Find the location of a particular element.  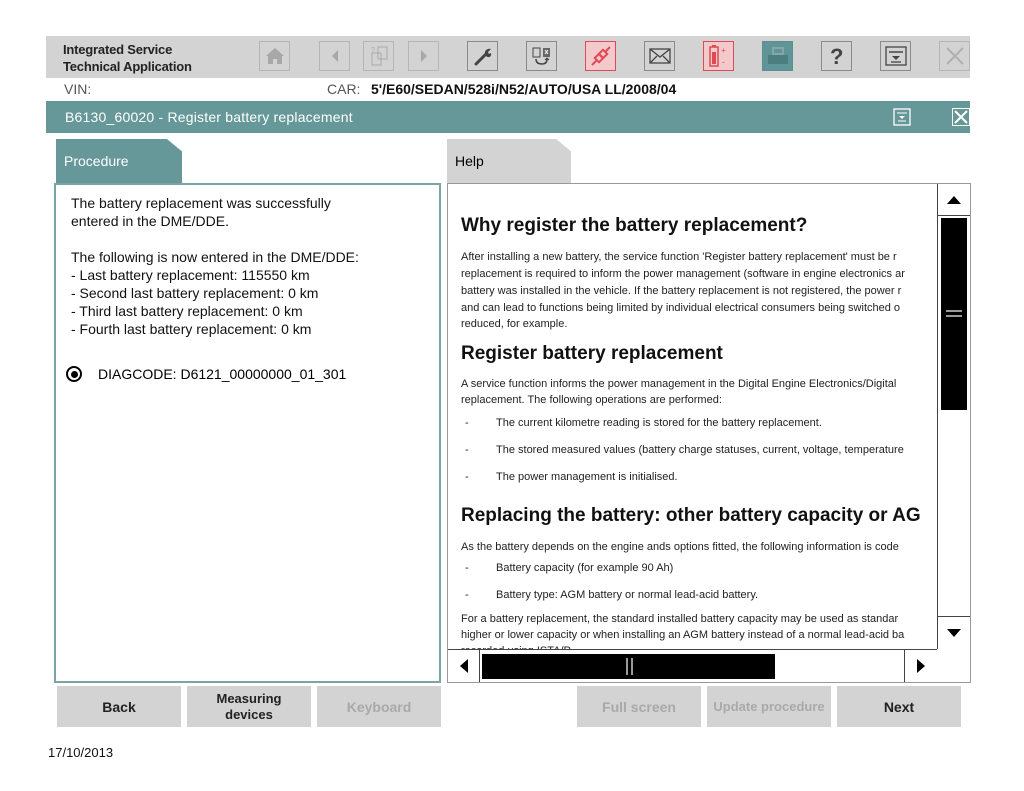

battery-status-button: + - is located at coordinates (718, 56).